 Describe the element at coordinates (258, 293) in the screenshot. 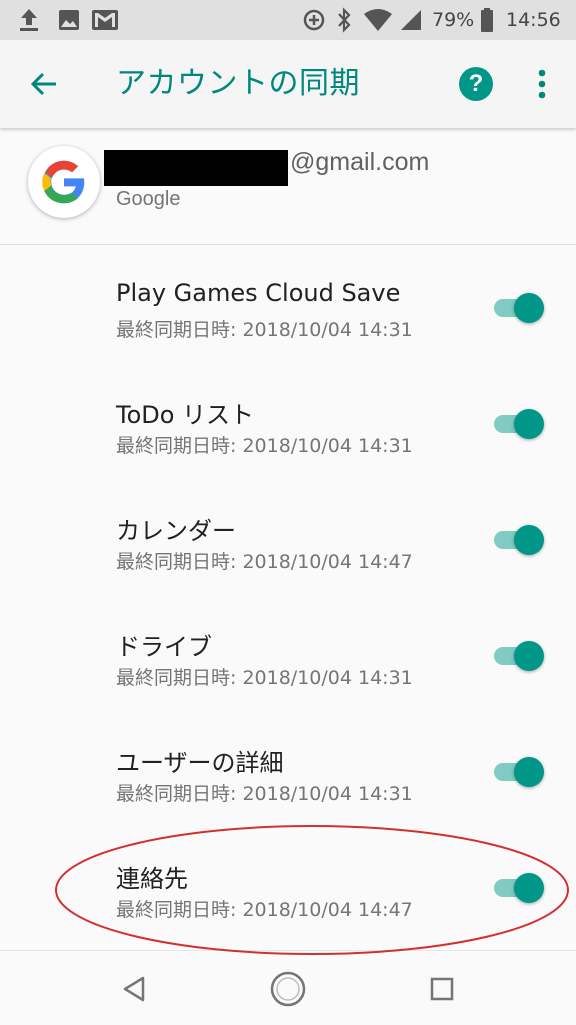

I see `sync-item-title: Play Games Cloud Save` at that location.